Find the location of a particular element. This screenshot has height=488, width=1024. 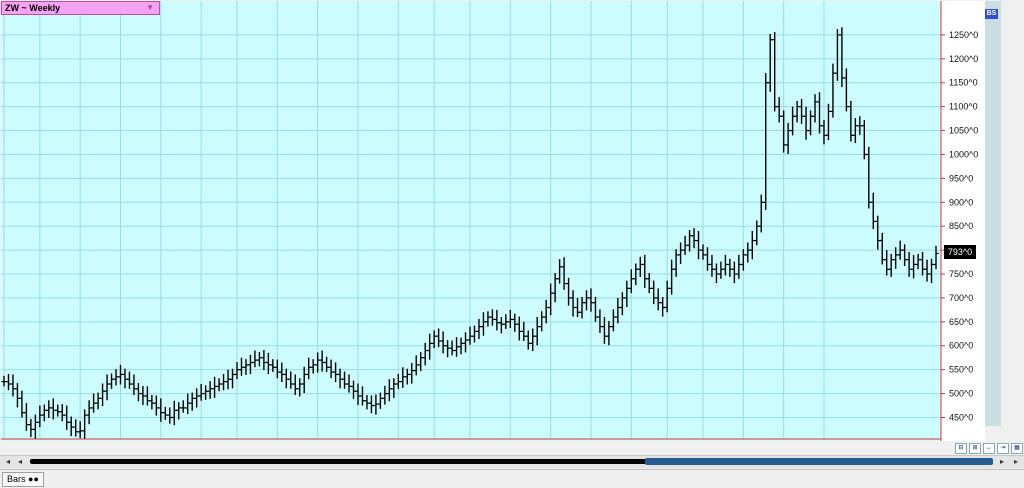

symbol-selector: ZW ~ Weekly ▼ is located at coordinates (80, 8).